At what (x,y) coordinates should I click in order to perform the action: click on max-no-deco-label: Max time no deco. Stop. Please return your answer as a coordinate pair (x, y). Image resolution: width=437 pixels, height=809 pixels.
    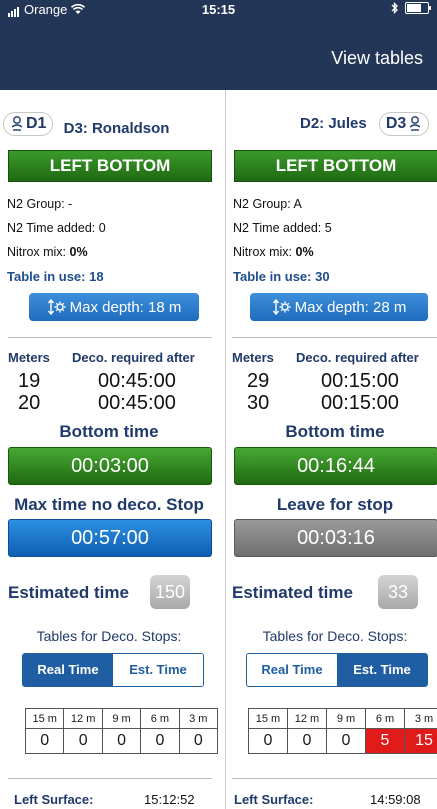
    Looking at the image, I should click on (109, 504).